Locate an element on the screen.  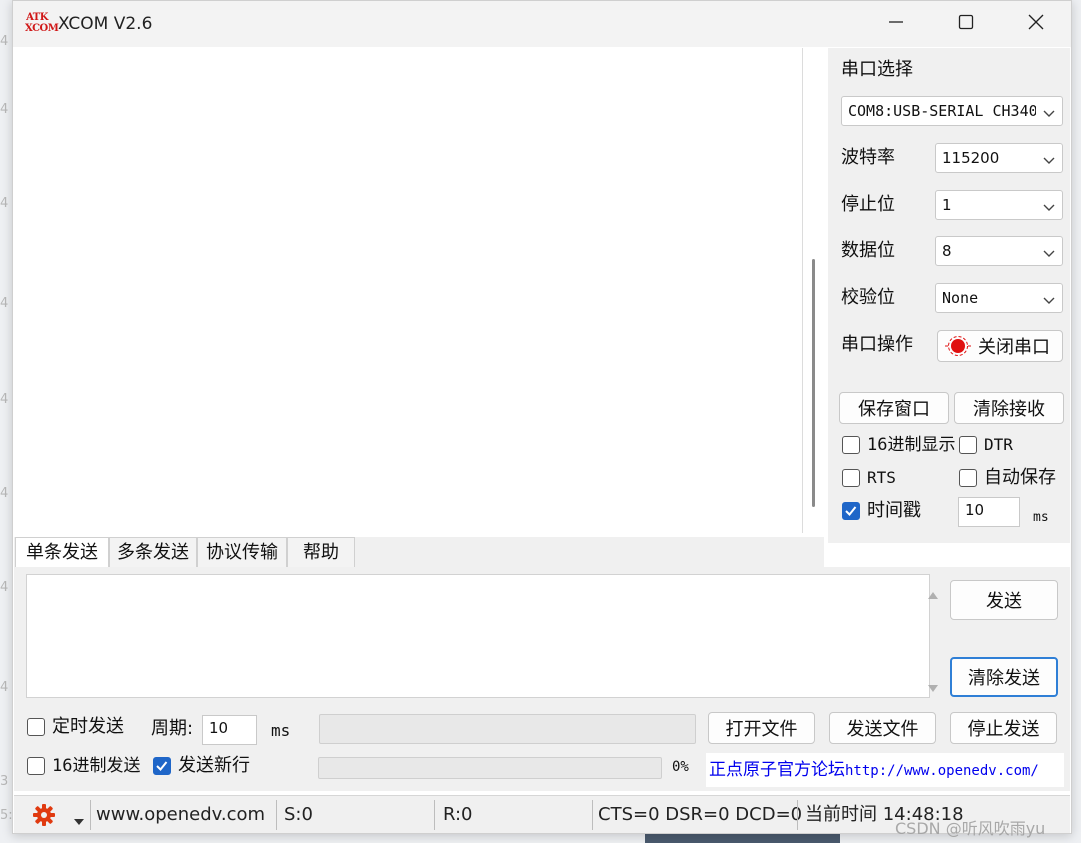
period-input: 10 is located at coordinates (229, 730).